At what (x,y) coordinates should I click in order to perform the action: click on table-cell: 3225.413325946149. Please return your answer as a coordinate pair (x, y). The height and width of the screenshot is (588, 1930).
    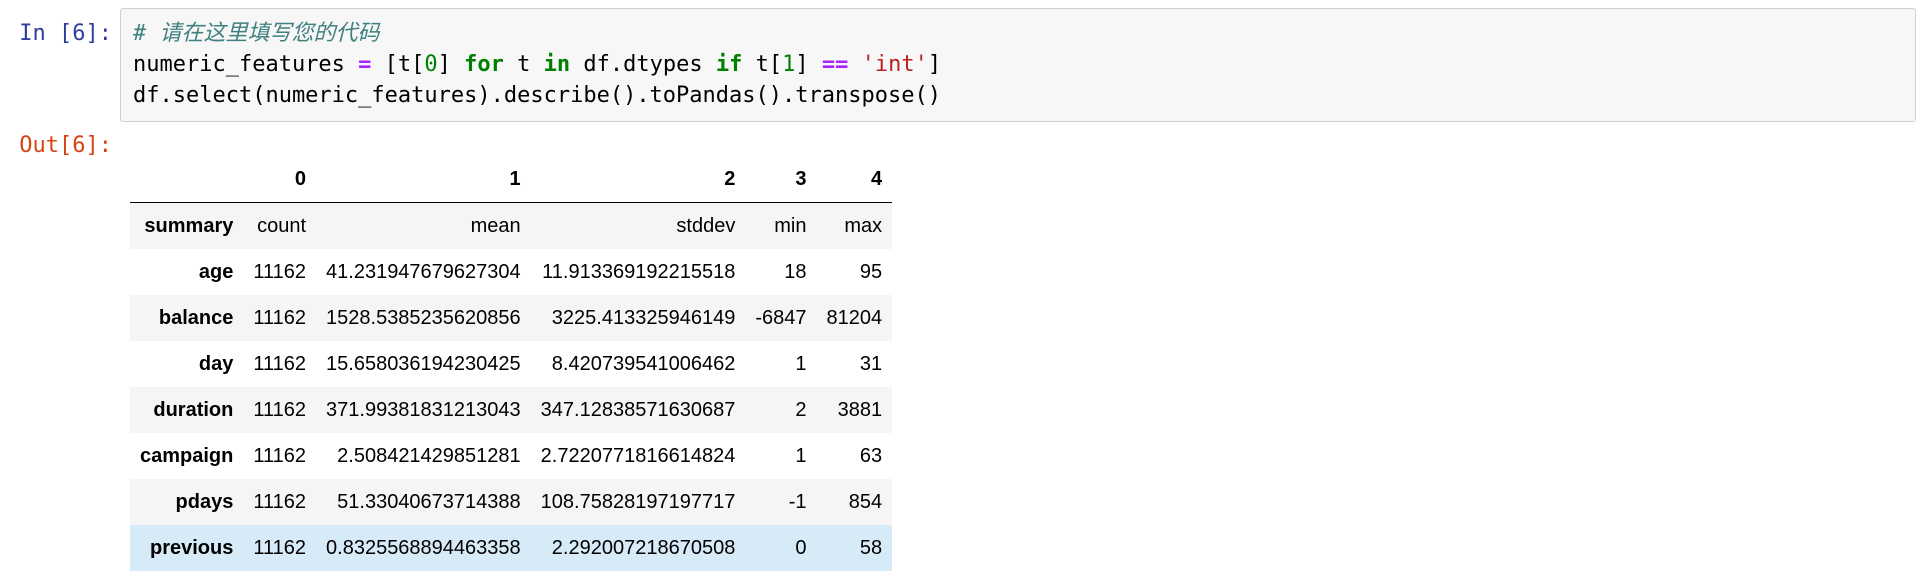
    Looking at the image, I should click on (643, 317).